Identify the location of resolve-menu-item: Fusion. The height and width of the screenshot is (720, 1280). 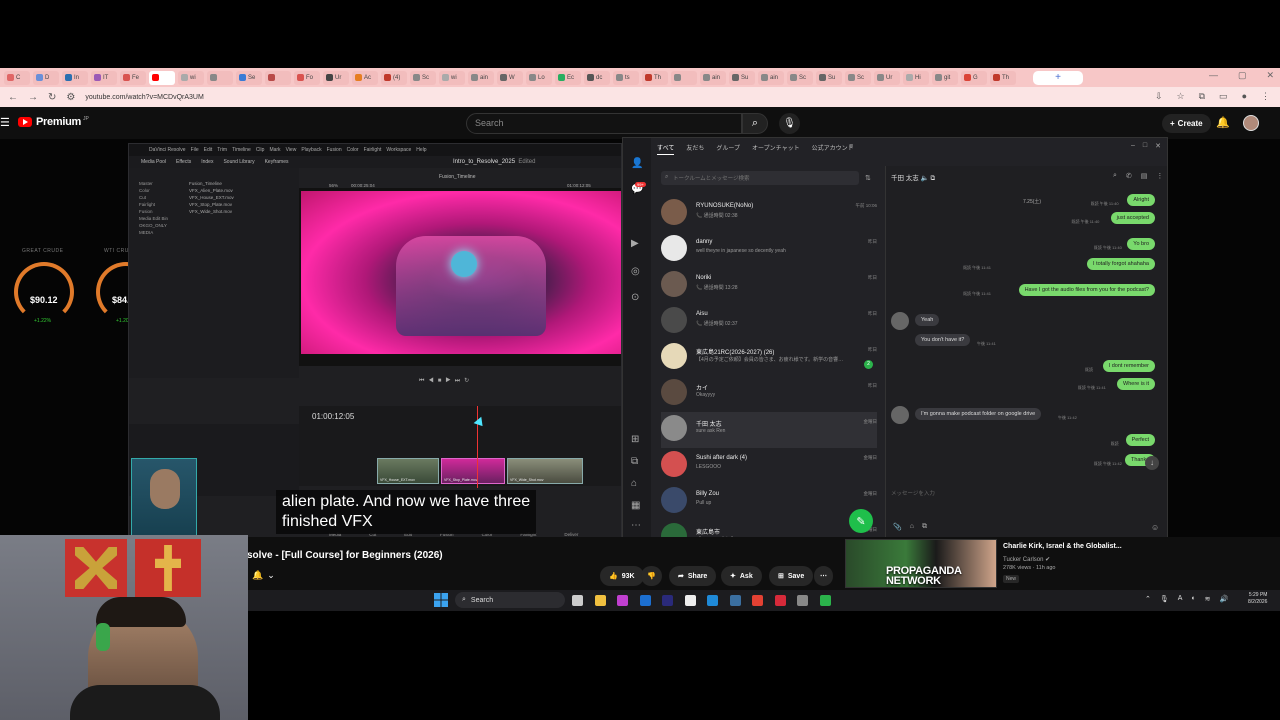
(334, 150).